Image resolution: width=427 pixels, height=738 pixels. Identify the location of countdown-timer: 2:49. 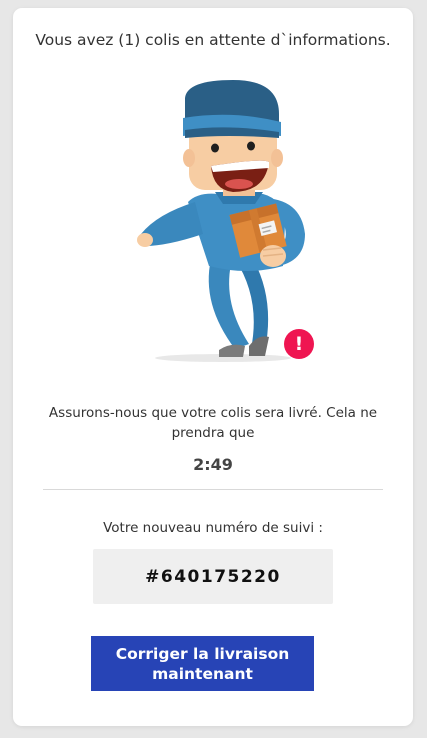
(213, 464).